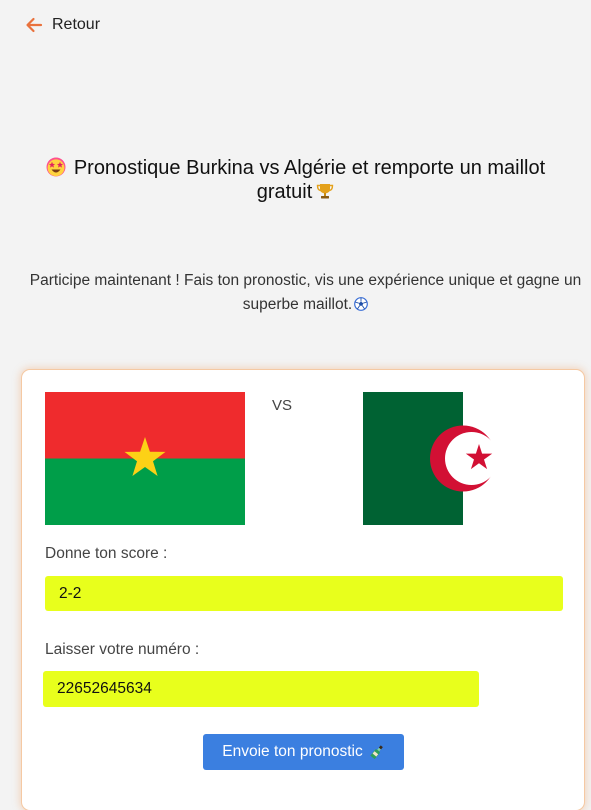 The height and width of the screenshot is (810, 591). I want to click on algeria-flag-icon, so click(430, 458).